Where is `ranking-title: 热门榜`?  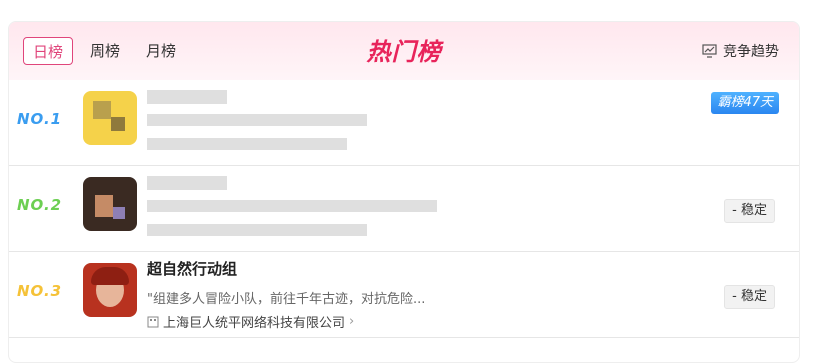 ranking-title: 热门榜 is located at coordinates (404, 52).